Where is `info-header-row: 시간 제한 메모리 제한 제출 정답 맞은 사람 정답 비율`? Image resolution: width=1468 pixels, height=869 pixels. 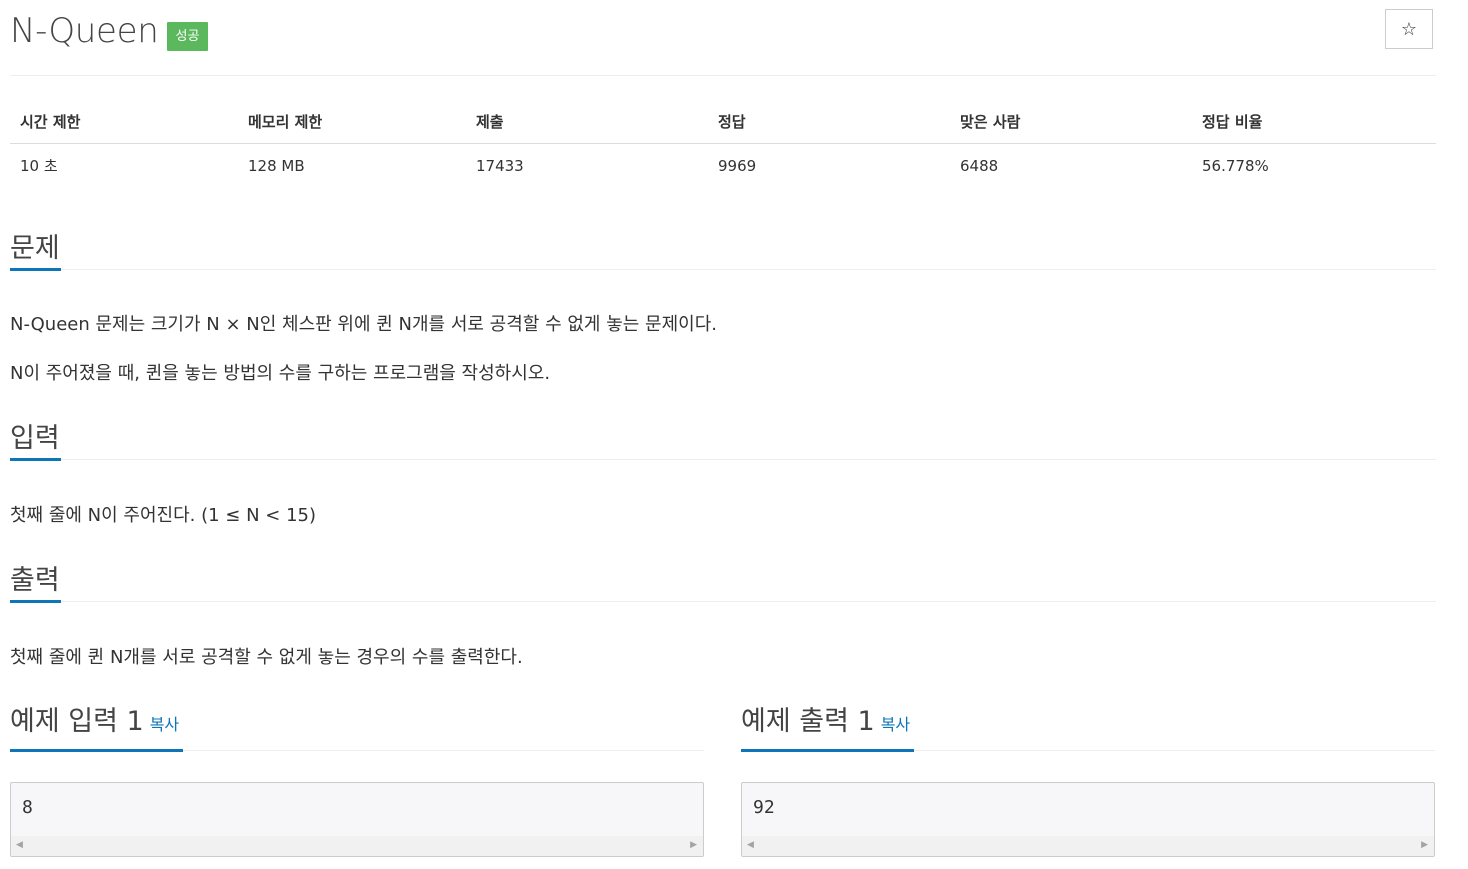
info-header-row: 시간 제한 메모리 제한 제출 정답 맞은 사람 정답 비율 is located at coordinates (723, 122).